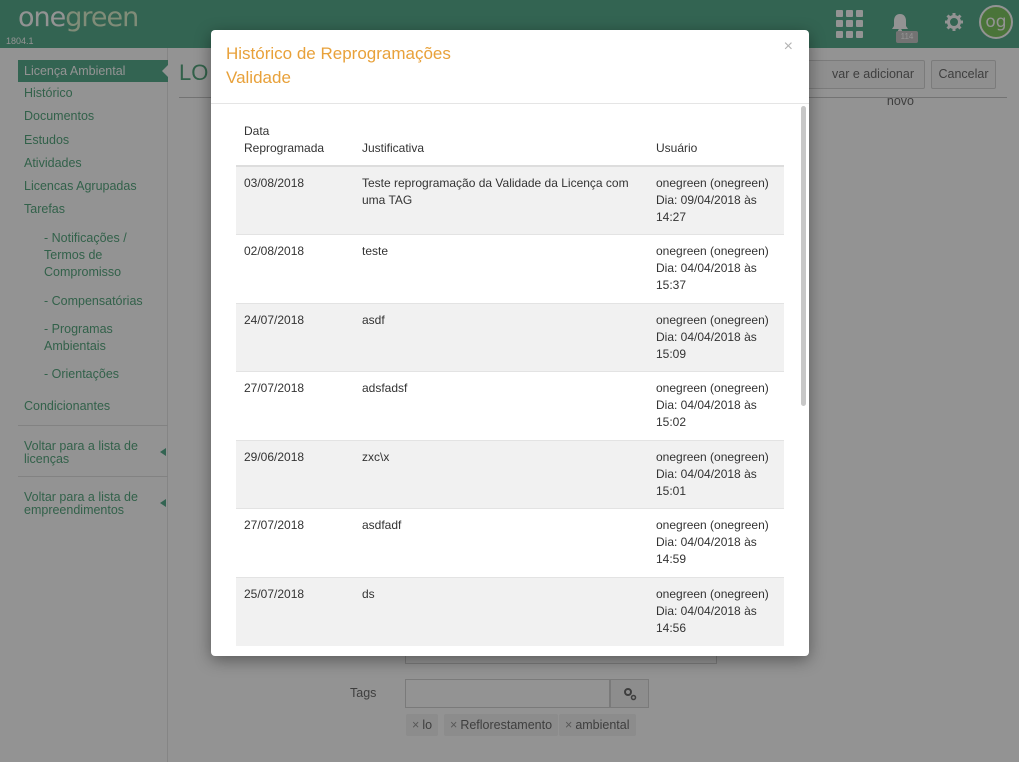 This screenshot has height=762, width=1019. I want to click on cell-date: 03/08/2018, so click(295, 200).